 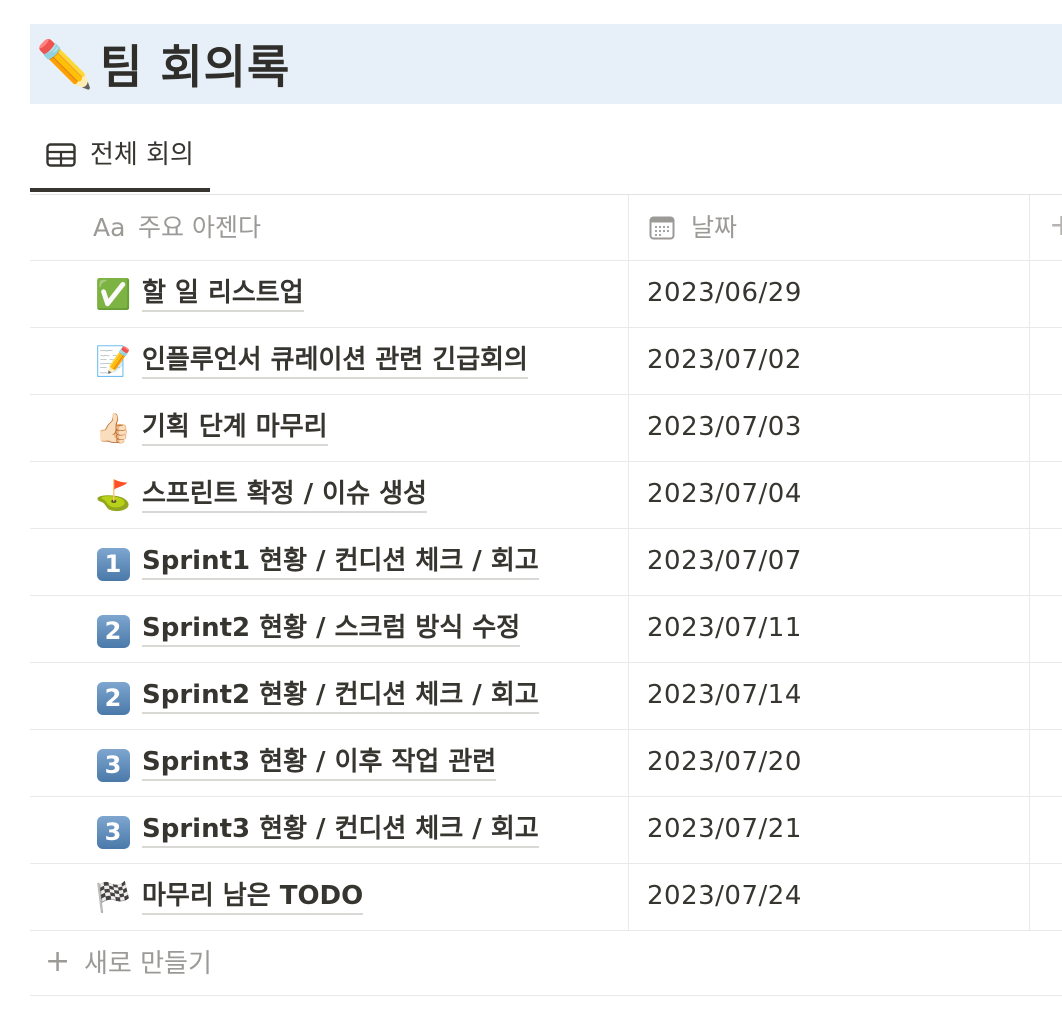 What do you see at coordinates (829, 629) in the screenshot?
I see `date-cell: 2023/07/11` at bounding box center [829, 629].